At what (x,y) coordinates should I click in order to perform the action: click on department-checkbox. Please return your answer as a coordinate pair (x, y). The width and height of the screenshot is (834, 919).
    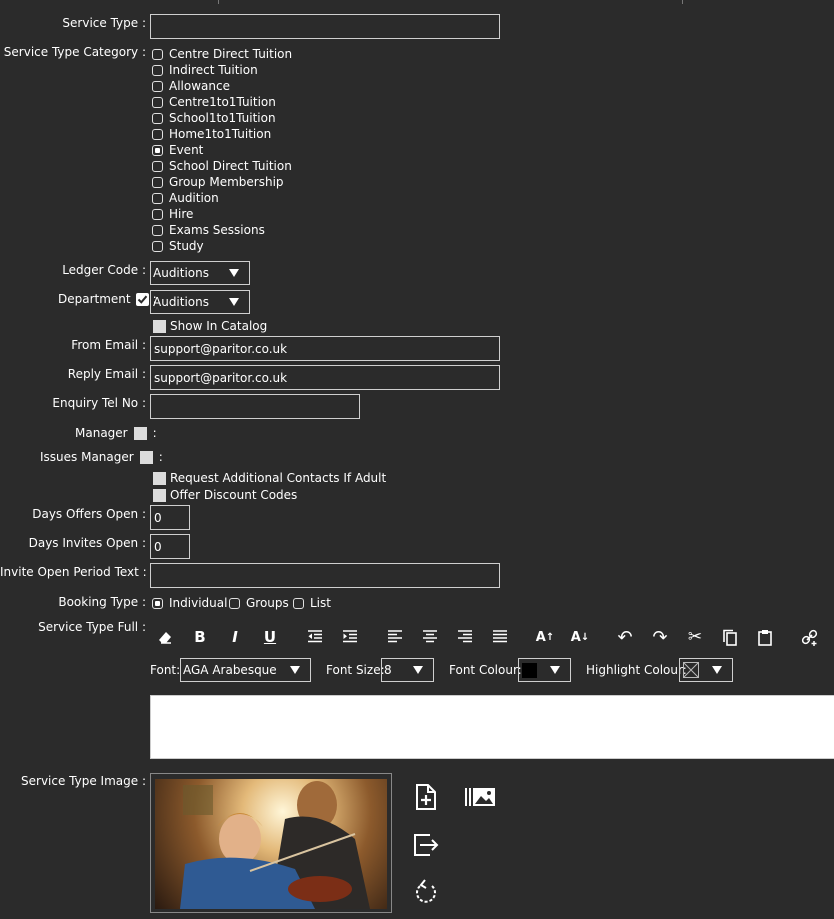
    Looking at the image, I should click on (142, 299).